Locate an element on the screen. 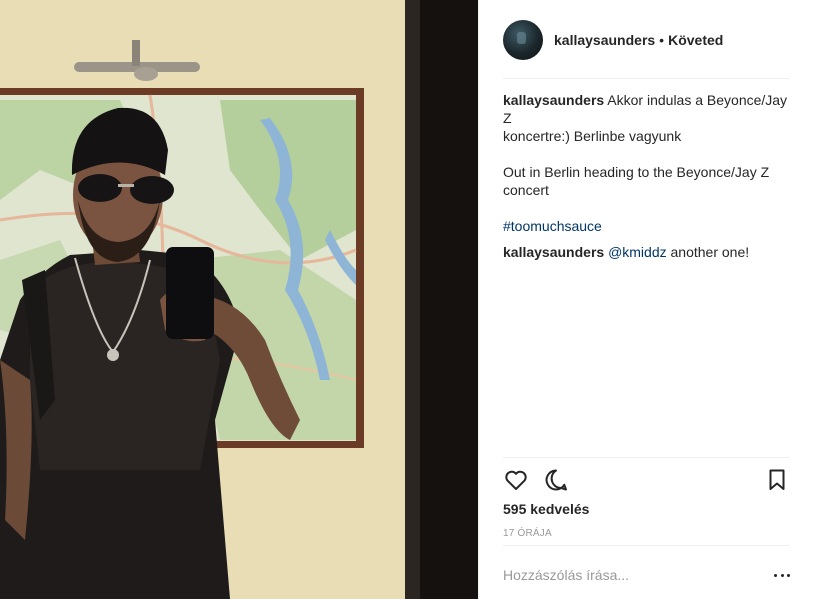 The height and width of the screenshot is (599, 813). bookmark-icon is located at coordinates (777, 480).